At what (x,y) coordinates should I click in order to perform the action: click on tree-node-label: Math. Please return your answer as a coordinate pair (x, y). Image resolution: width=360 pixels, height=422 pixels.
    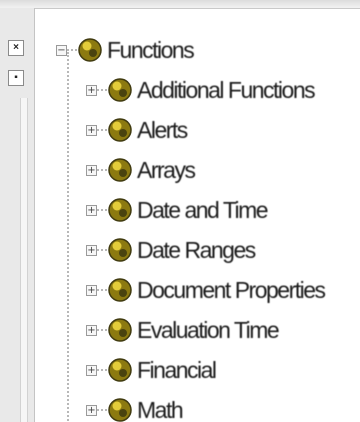
    Looking at the image, I should click on (160, 409).